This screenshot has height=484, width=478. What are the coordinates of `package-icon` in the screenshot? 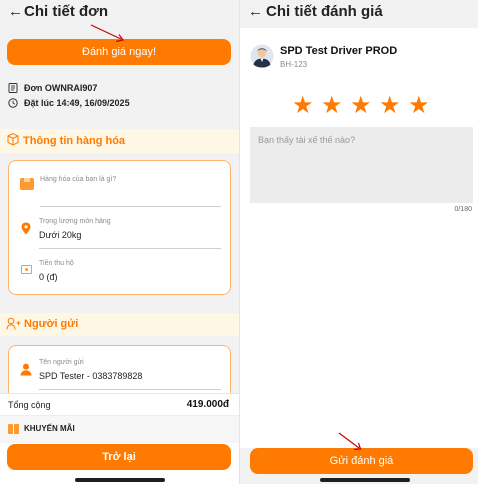 It's located at (27, 184).